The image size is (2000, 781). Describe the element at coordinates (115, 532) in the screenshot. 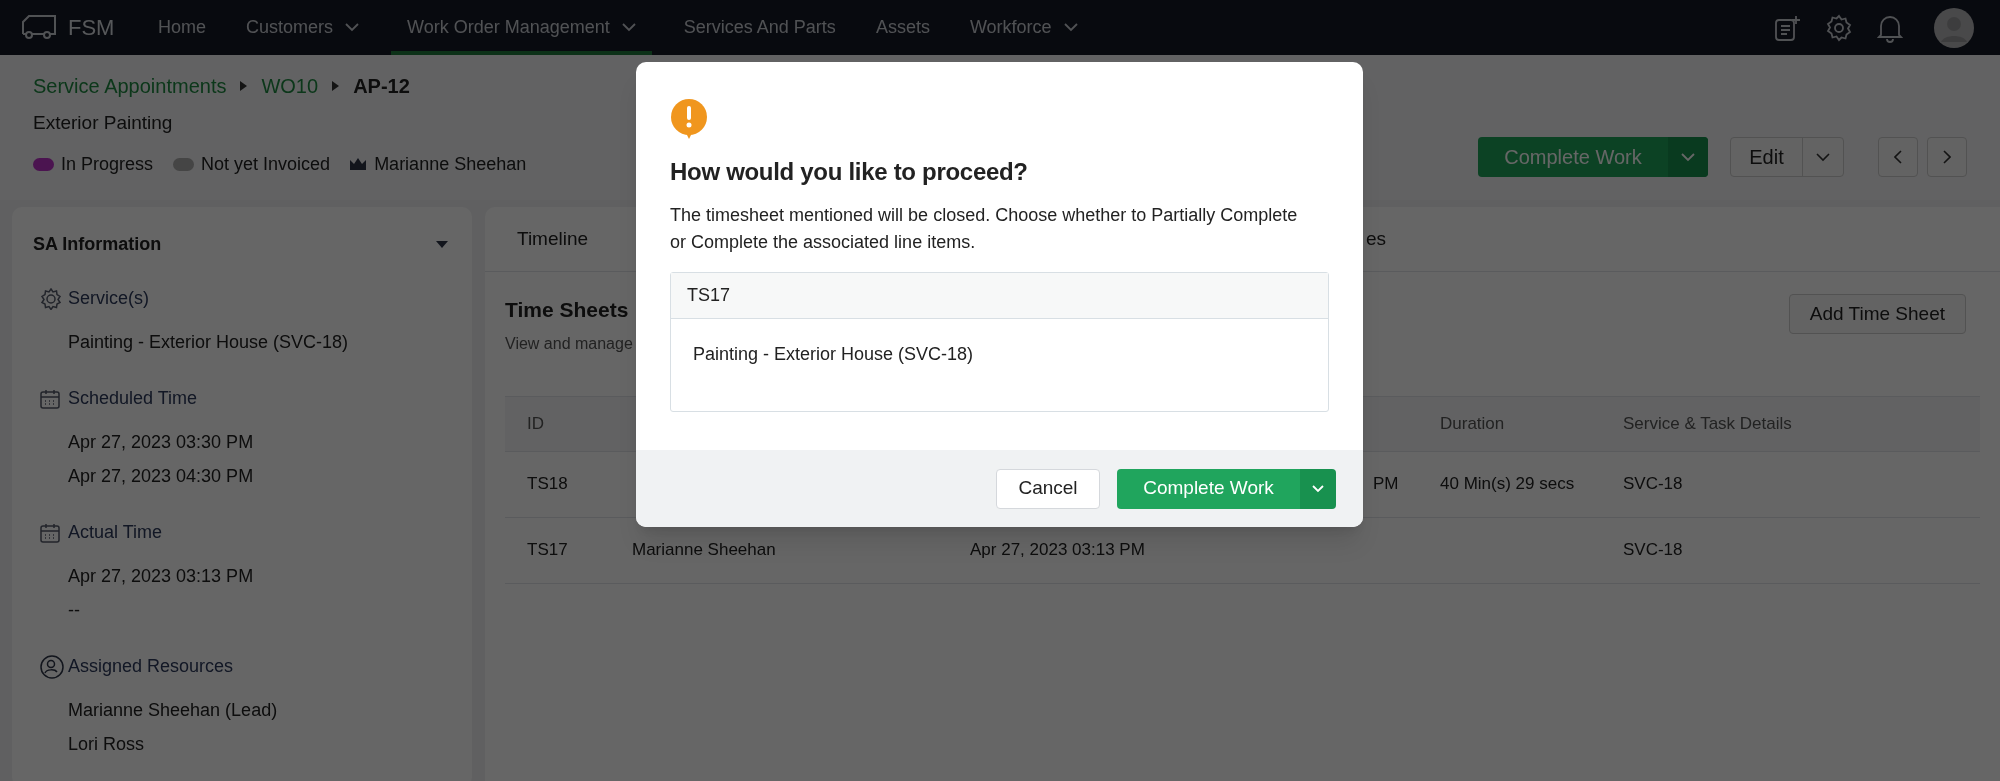

I see `field-label: Actual Time` at that location.